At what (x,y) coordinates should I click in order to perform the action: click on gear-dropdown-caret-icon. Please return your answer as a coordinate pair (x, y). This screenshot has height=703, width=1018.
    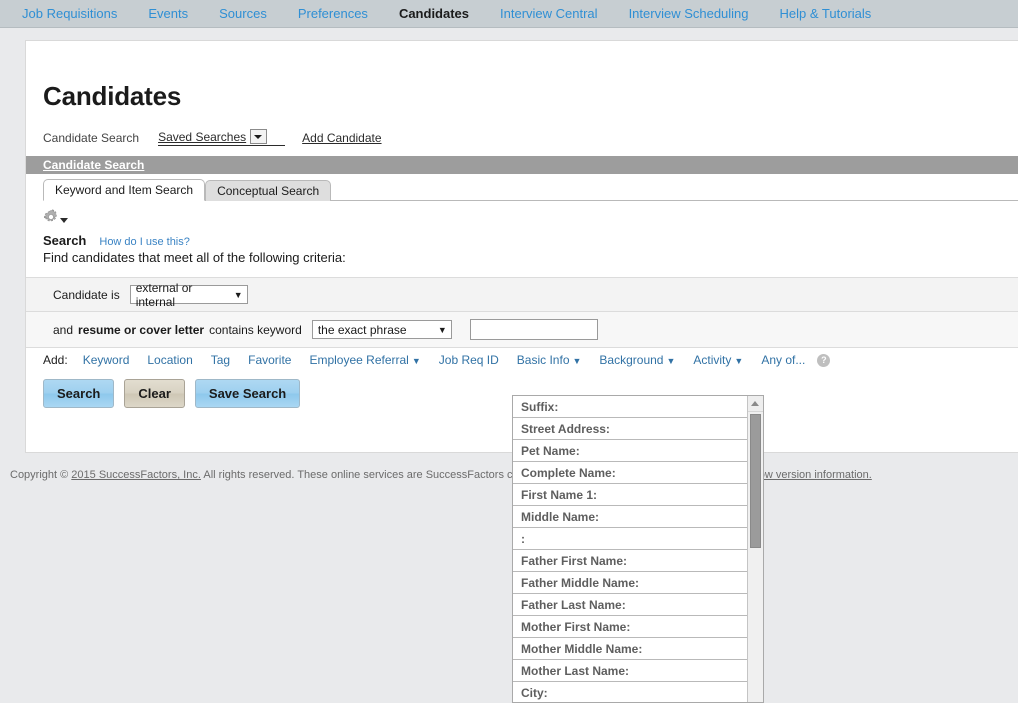
    Looking at the image, I should click on (64, 220).